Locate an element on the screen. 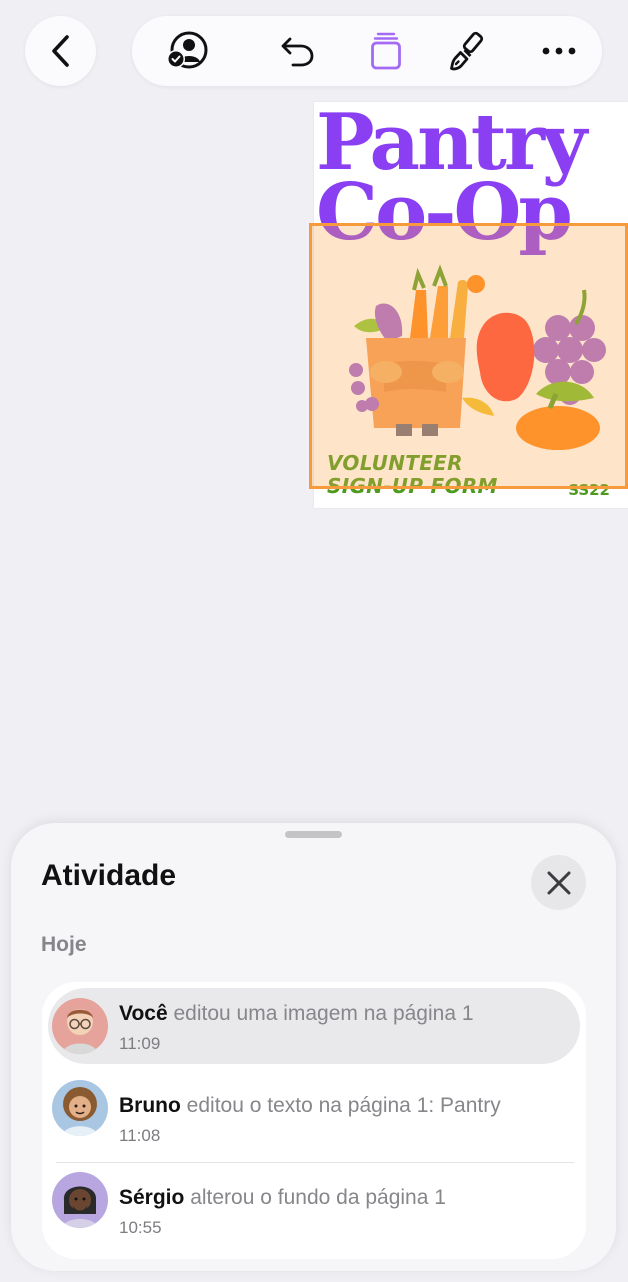 The image size is (628, 1282). collaborate-button is located at coordinates (187, 51).